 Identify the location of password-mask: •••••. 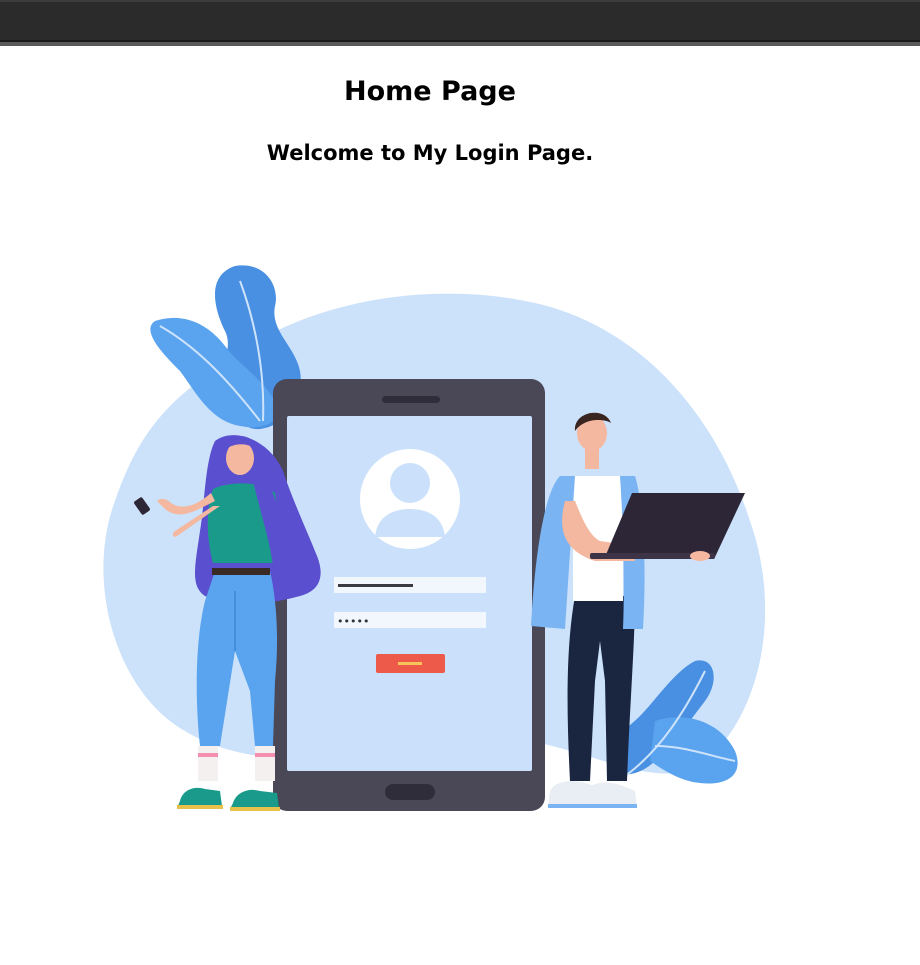
(353, 621).